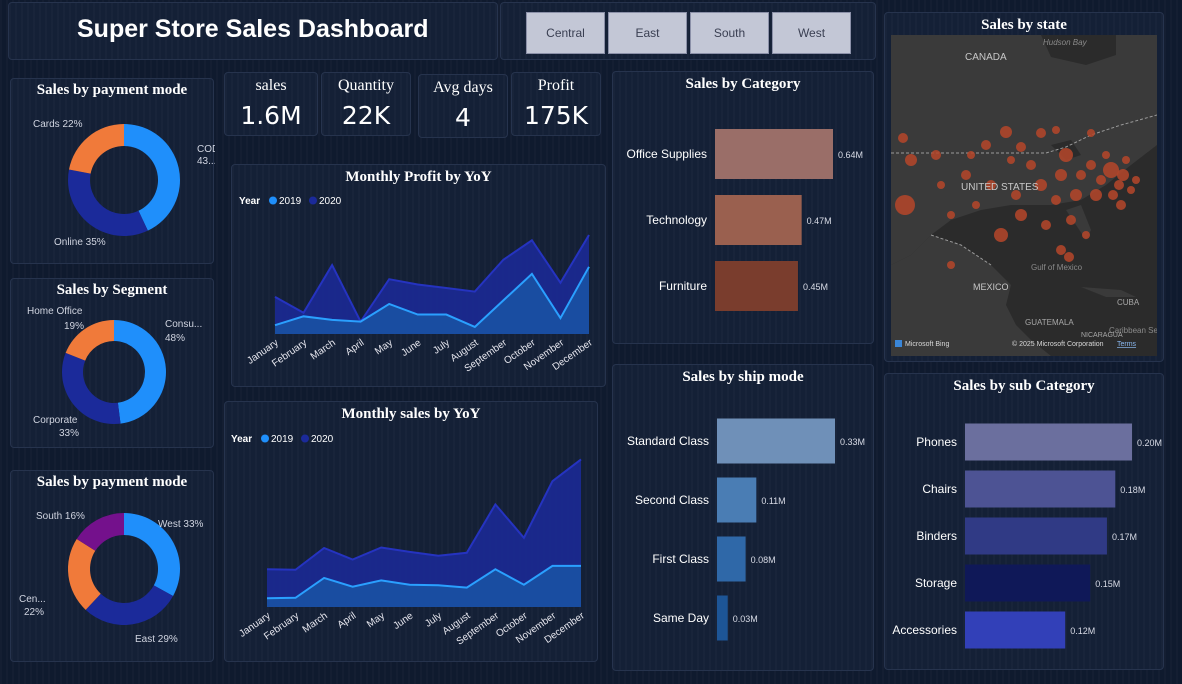 The width and height of the screenshot is (1182, 684). Describe the element at coordinates (556, 115) in the screenshot. I see `kpi-profit-value: 175K` at that location.